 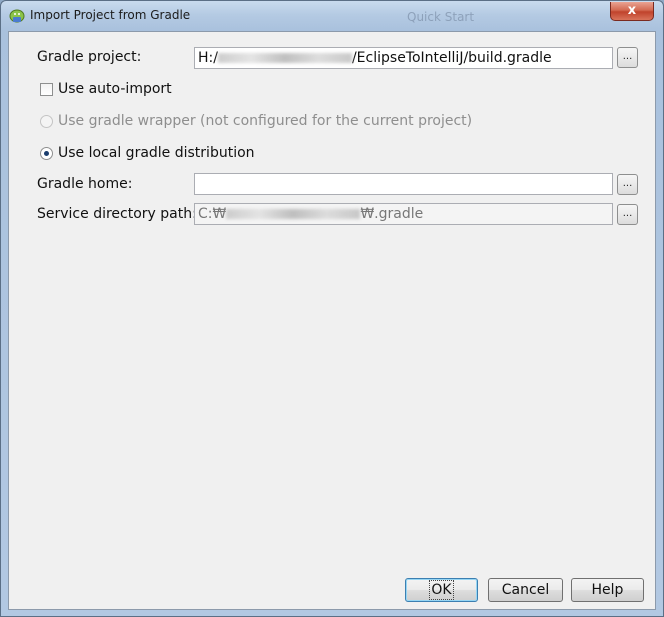 I want to click on background-window-title: Quick Start, so click(x=441, y=17).